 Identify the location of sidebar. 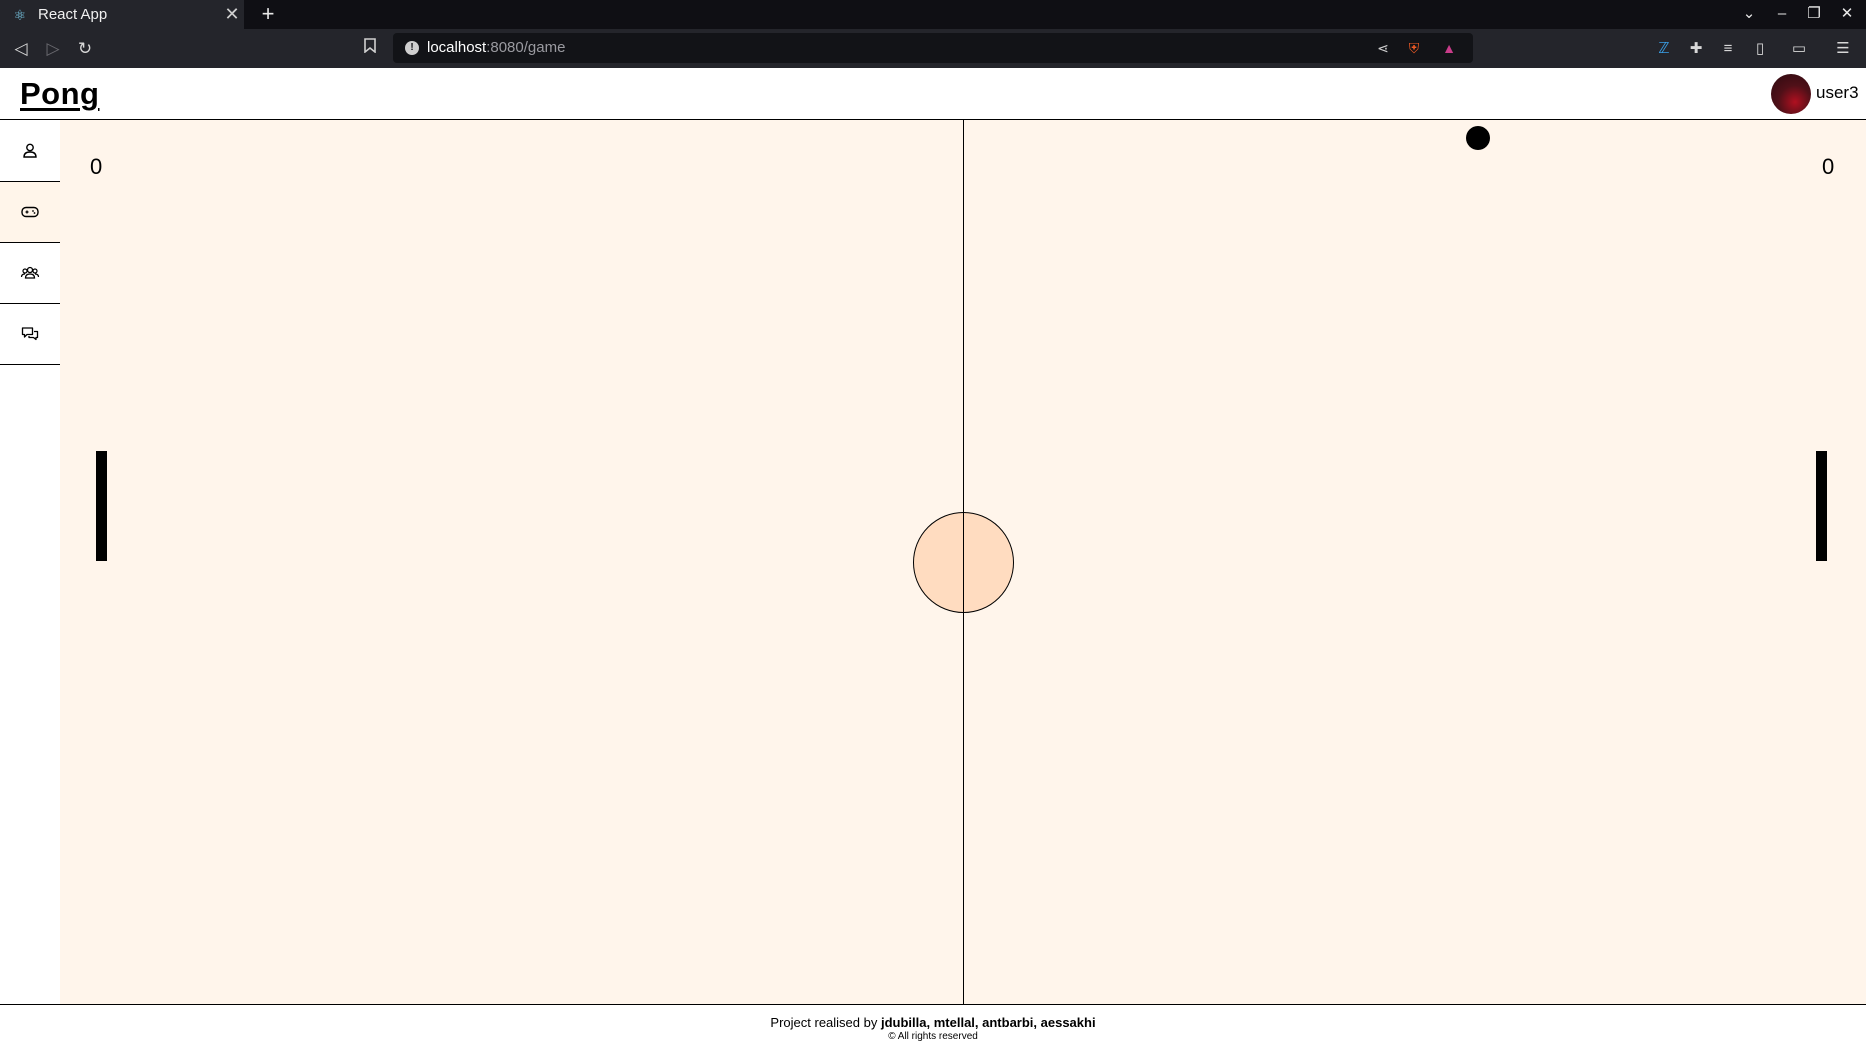
(30, 563).